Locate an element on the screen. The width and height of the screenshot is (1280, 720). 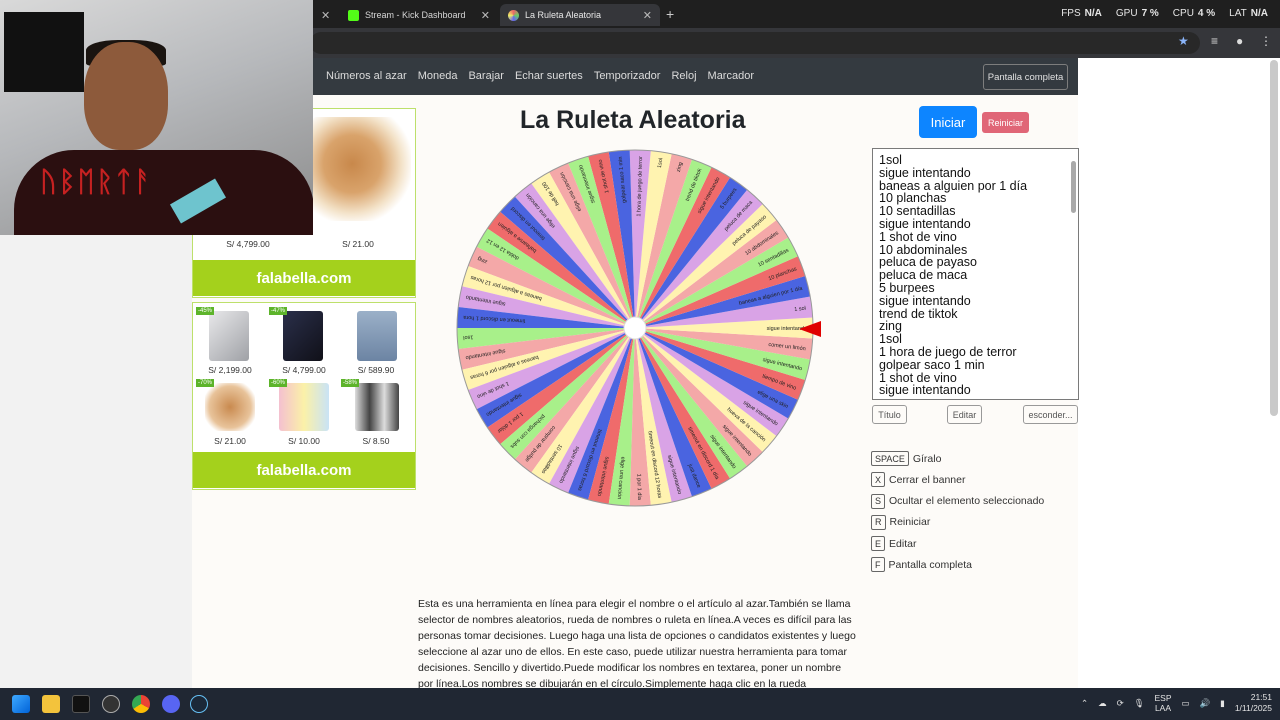
page-margin is located at coordinates (1179, 373).